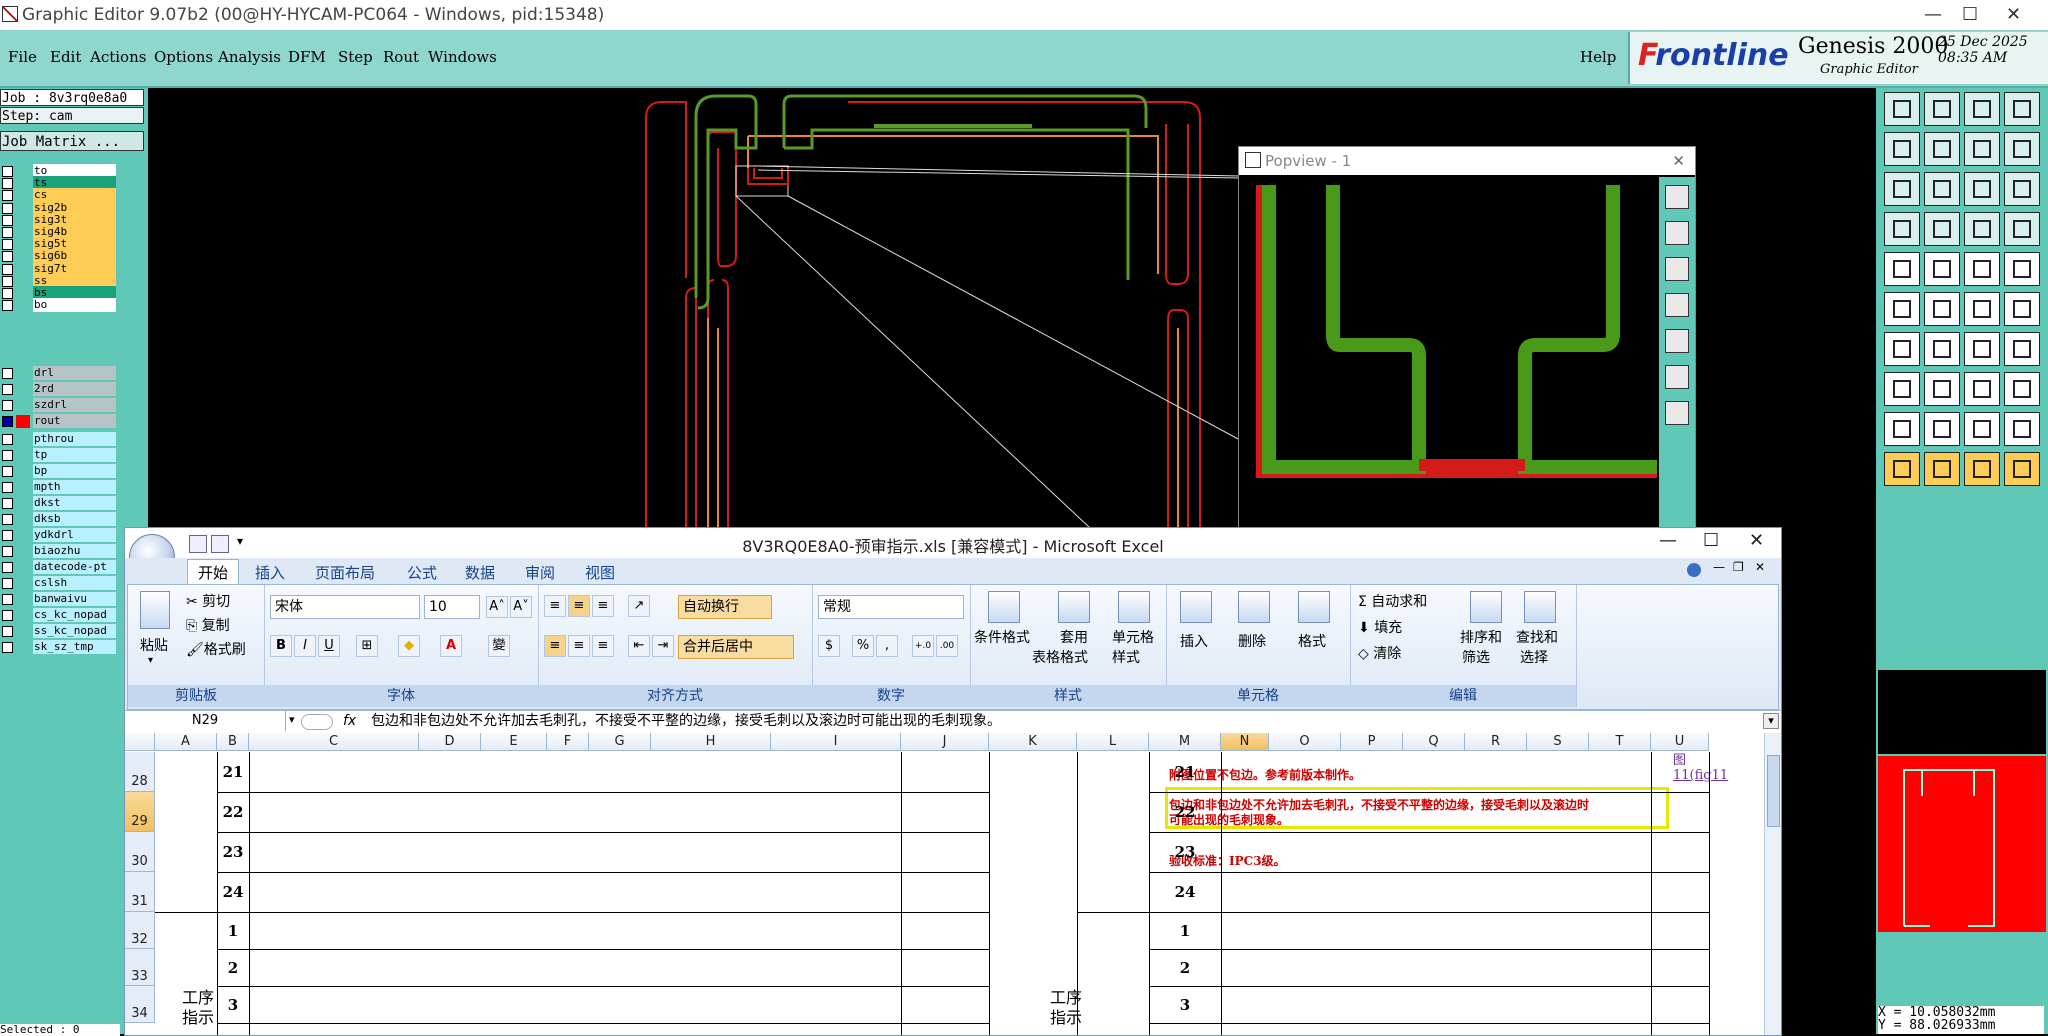 This screenshot has height=1036, width=2048. What do you see at coordinates (59, 519) in the screenshot?
I see `layer-row-dksb: dksb` at bounding box center [59, 519].